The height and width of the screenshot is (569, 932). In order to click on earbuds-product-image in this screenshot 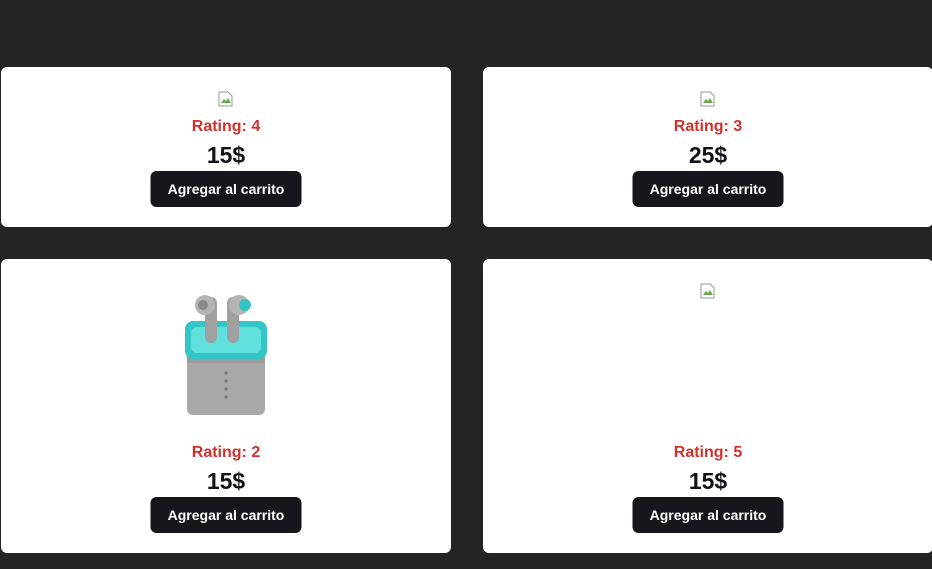, I will do `click(226, 355)`.